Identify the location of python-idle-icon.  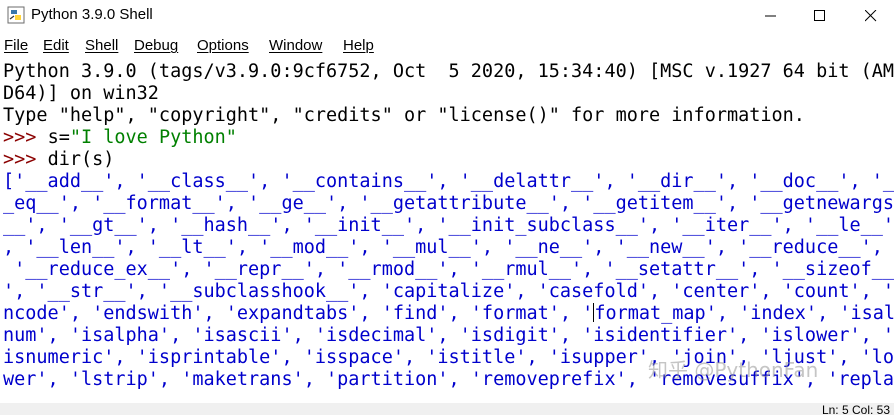
(16, 15).